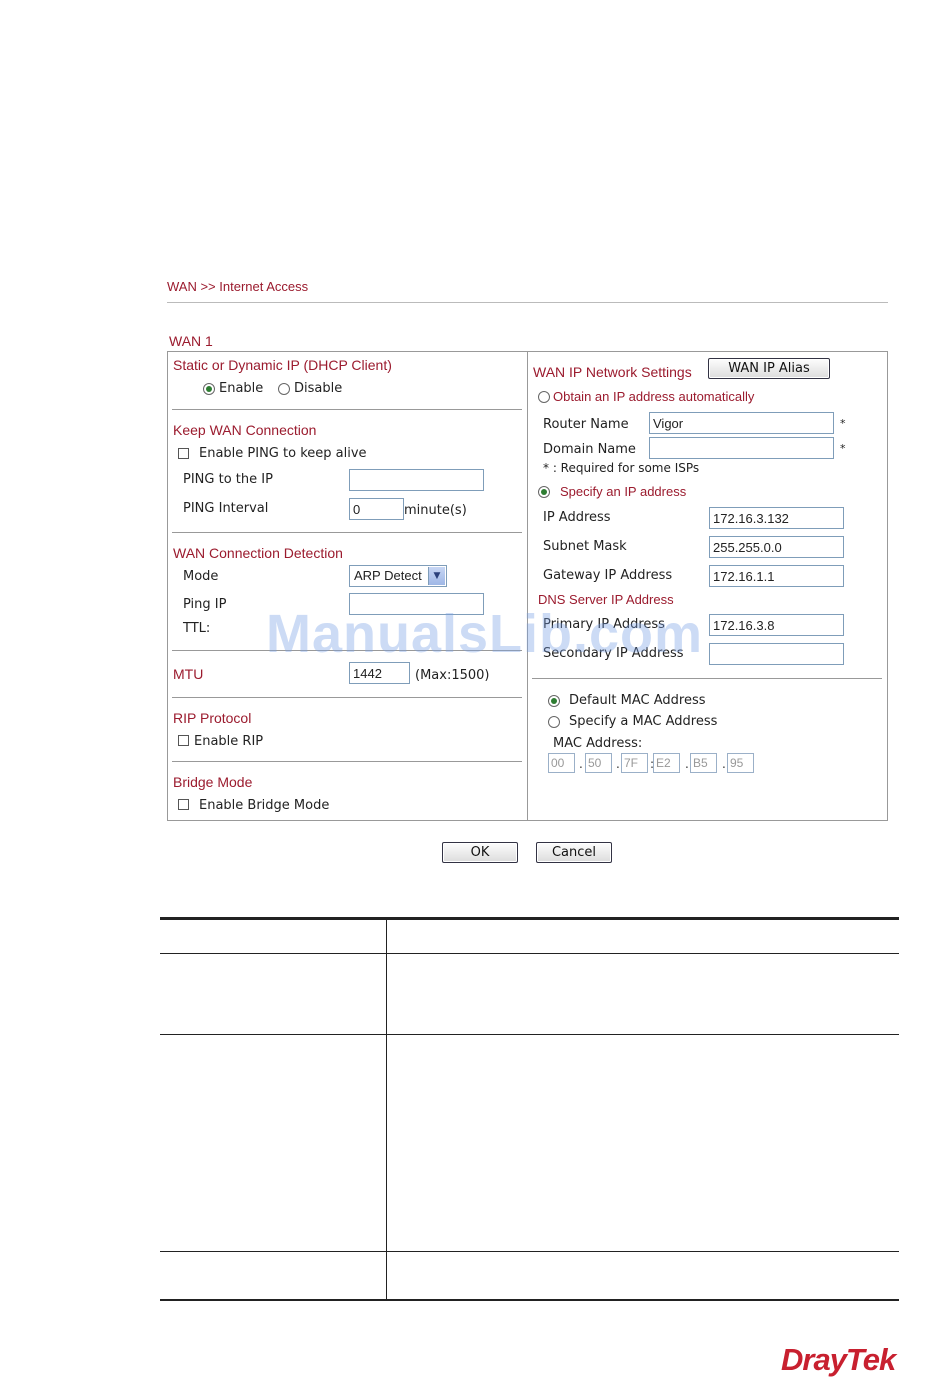 Image resolution: width=950 pixels, height=1387 pixels. What do you see at coordinates (741, 448) in the screenshot?
I see `domain-name-input` at bounding box center [741, 448].